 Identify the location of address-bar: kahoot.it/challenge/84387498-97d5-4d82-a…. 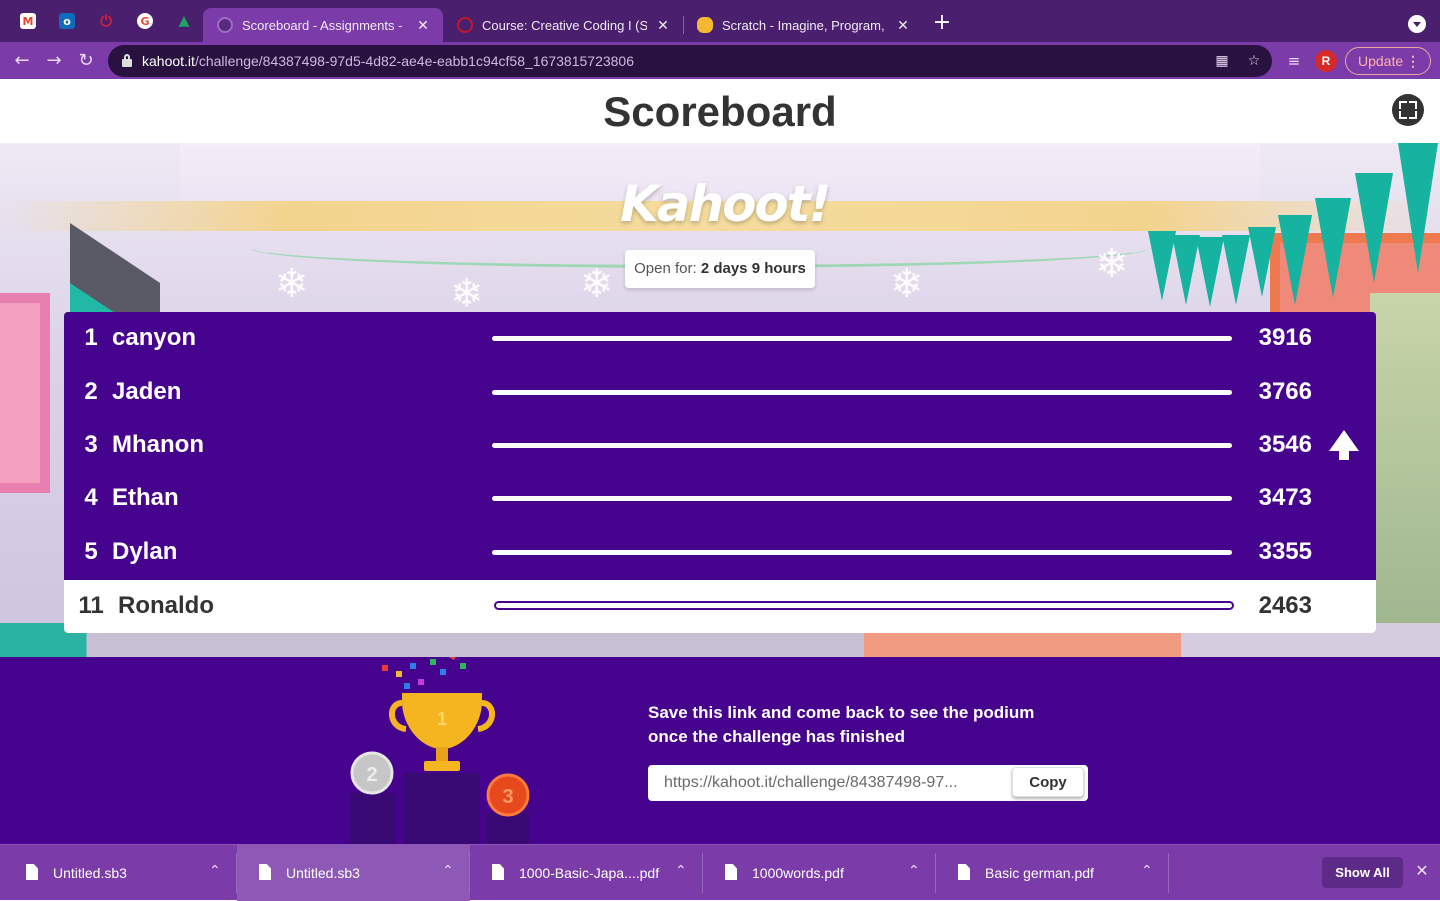
(690, 61).